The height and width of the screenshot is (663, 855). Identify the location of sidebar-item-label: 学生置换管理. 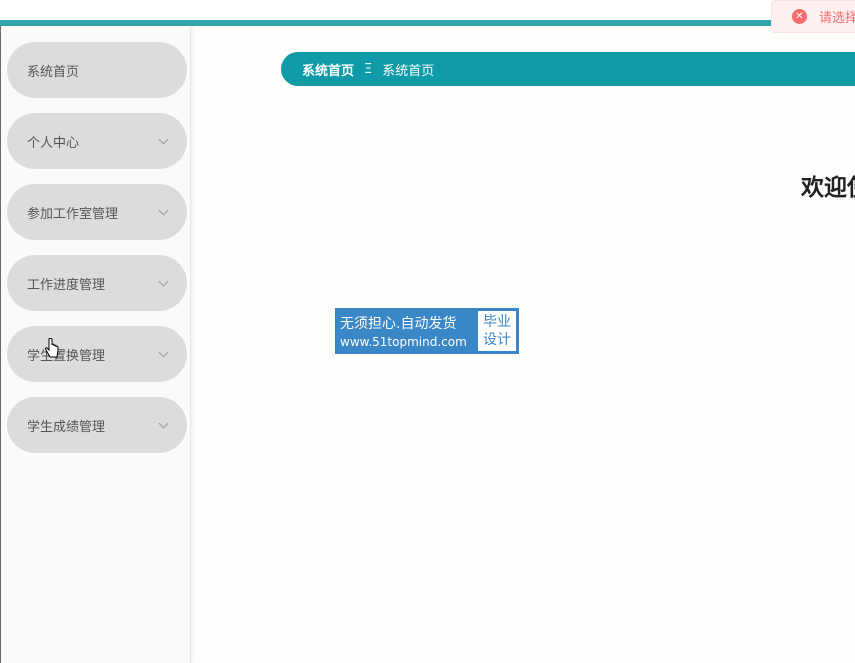
(66, 356).